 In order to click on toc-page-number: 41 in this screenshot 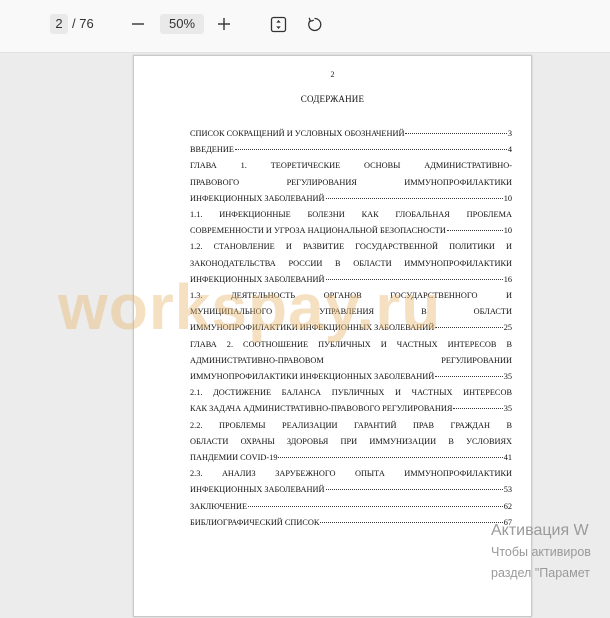, I will do `click(507, 458)`.